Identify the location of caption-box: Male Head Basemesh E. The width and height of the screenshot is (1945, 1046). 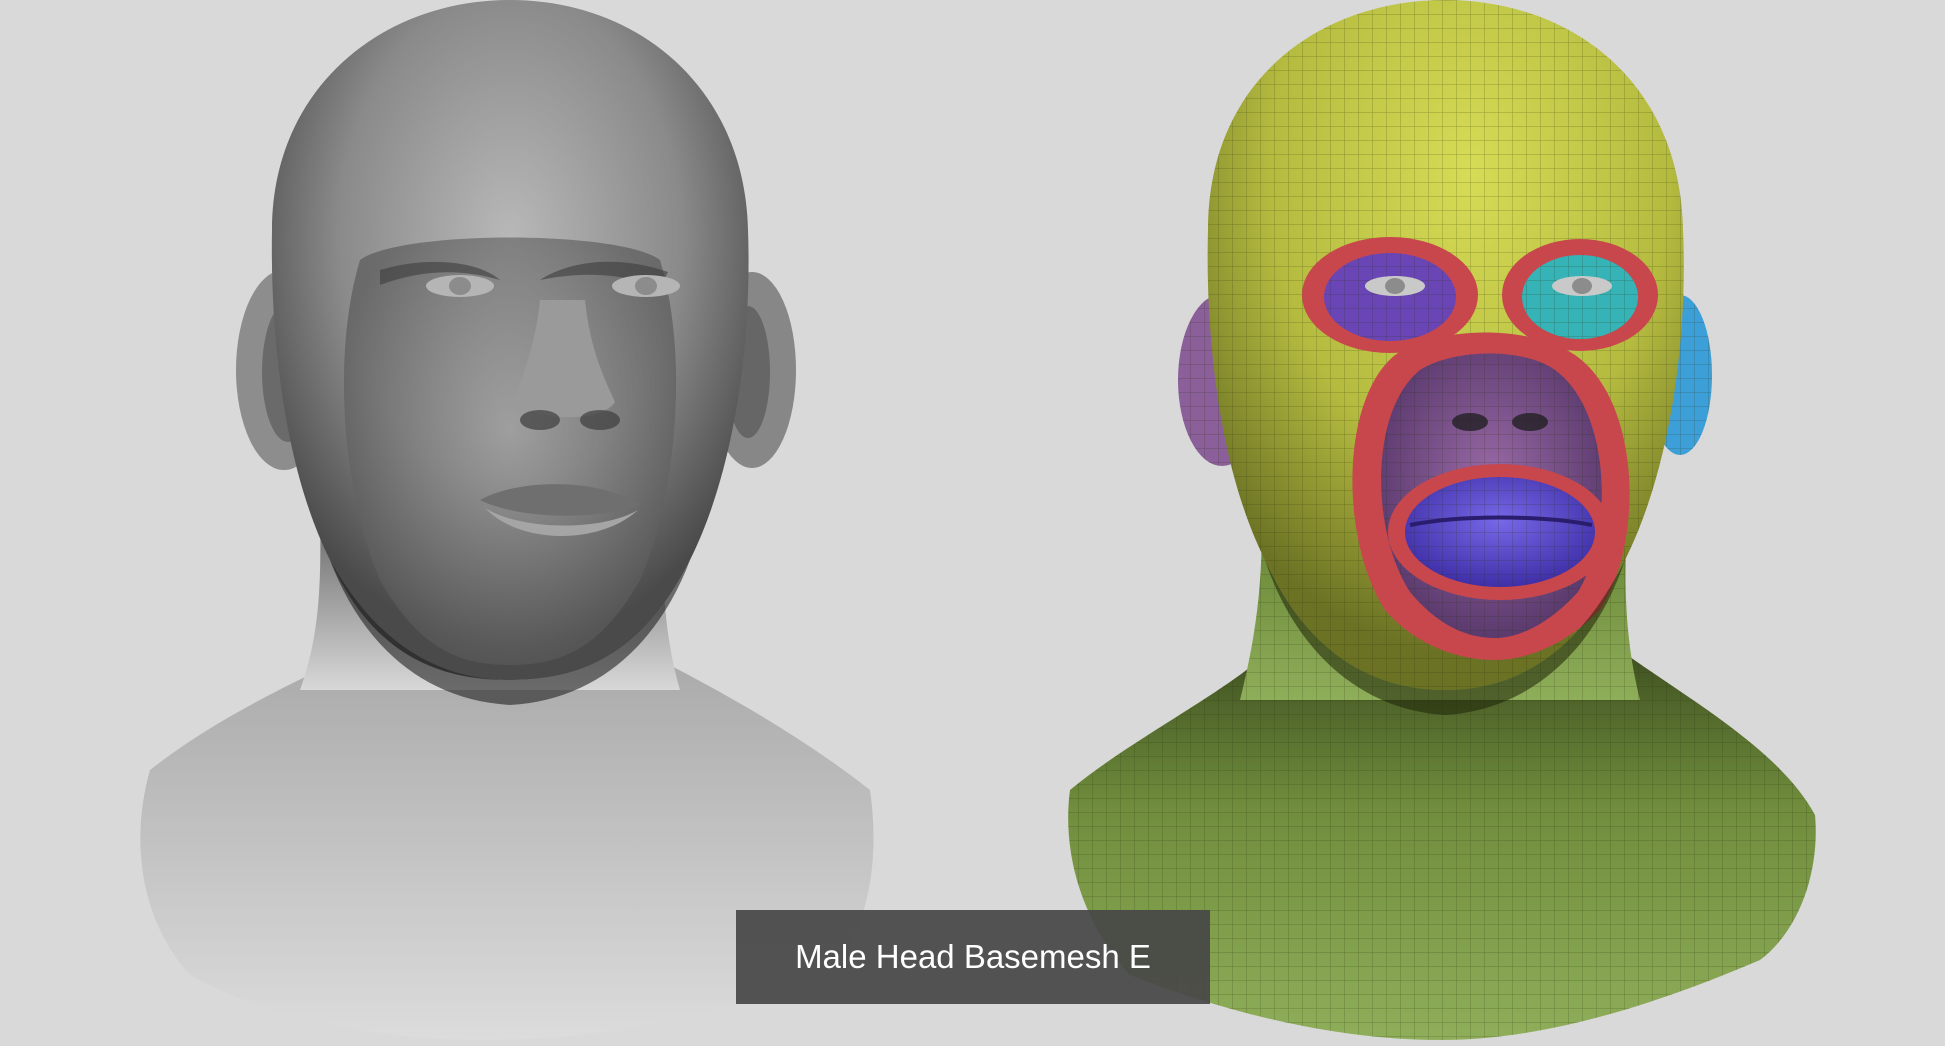
(973, 957).